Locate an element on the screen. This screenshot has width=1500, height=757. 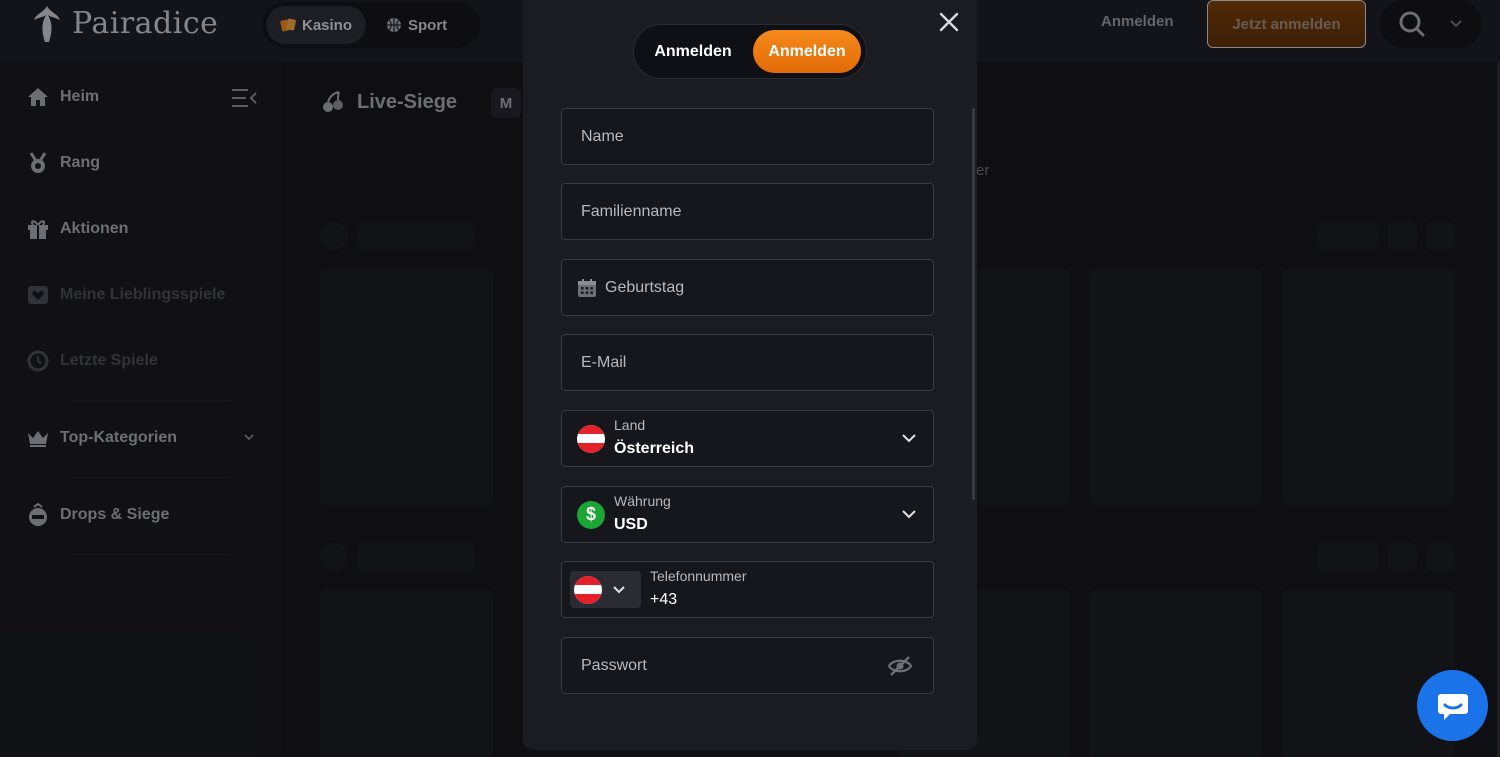
family-name-field: Familienname is located at coordinates (747, 211).